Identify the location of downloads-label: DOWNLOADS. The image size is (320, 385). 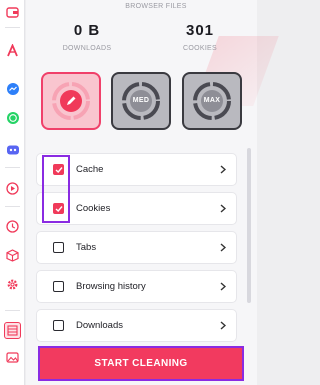
(87, 48).